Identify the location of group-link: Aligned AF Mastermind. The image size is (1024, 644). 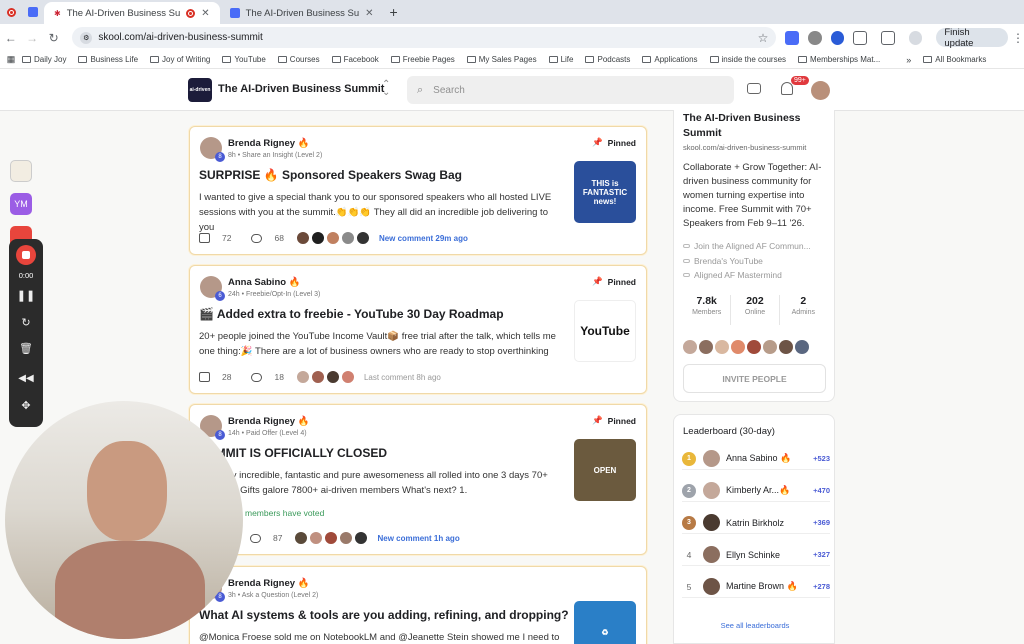
(732, 275).